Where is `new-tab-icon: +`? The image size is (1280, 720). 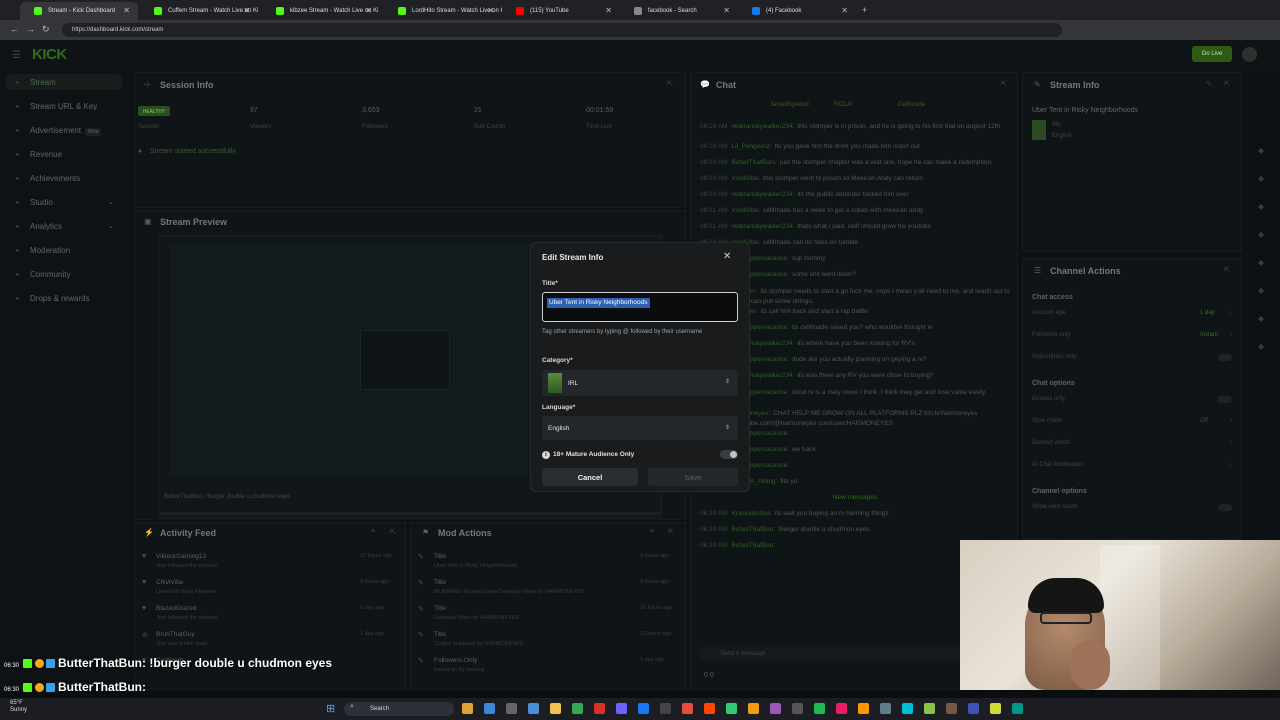
new-tab-icon: + is located at coordinates (864, 10).